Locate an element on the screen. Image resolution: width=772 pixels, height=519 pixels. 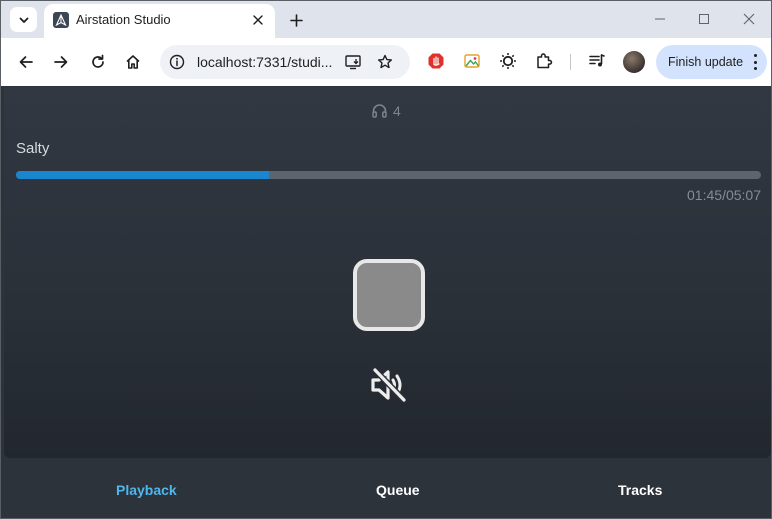
profile-avatar is located at coordinates (634, 62).